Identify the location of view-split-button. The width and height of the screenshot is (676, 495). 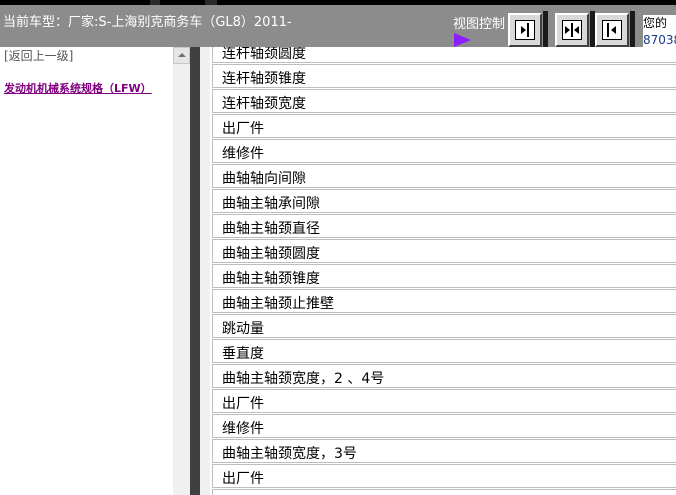
(575, 29).